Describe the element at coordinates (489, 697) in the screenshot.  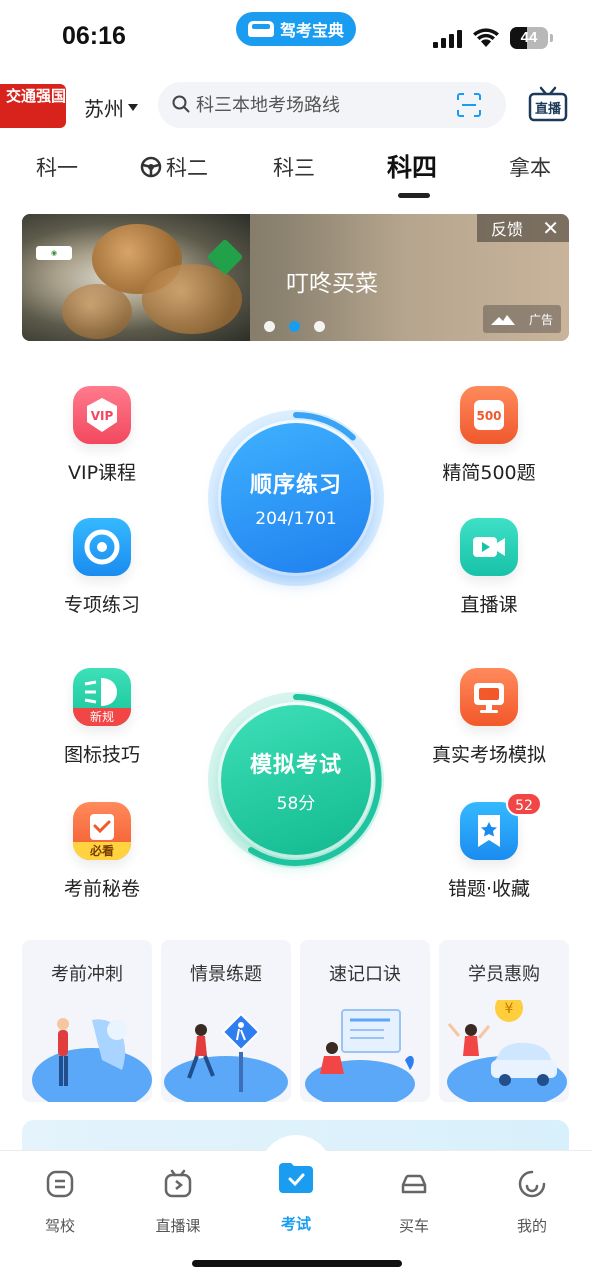
I see `monitor-icon` at that location.